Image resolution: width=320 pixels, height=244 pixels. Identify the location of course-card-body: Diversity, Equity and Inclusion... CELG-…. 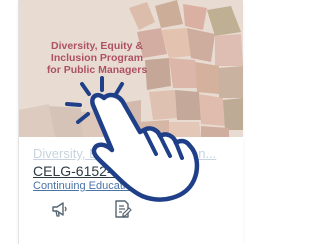
(135, 169).